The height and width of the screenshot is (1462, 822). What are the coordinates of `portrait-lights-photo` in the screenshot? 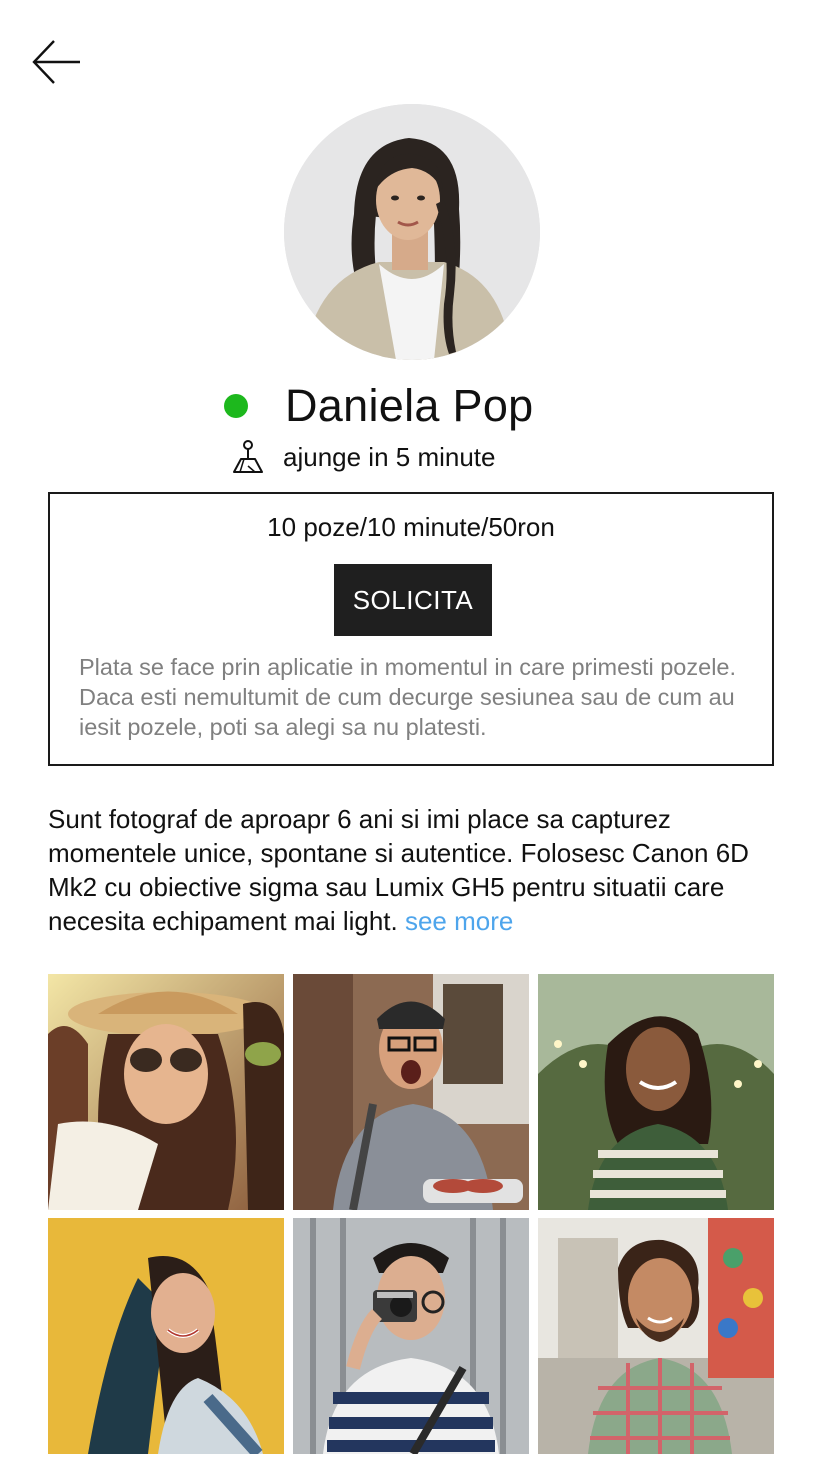 It's located at (656, 1092).